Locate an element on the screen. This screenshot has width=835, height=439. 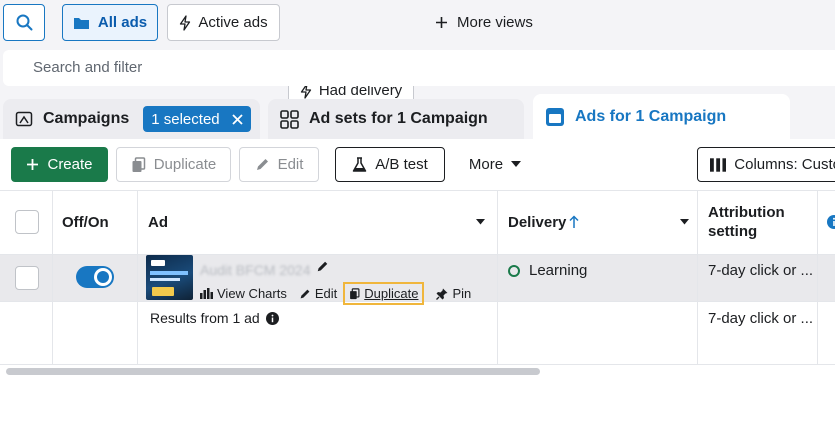
row-edit-link: Edit is located at coordinates (318, 293).